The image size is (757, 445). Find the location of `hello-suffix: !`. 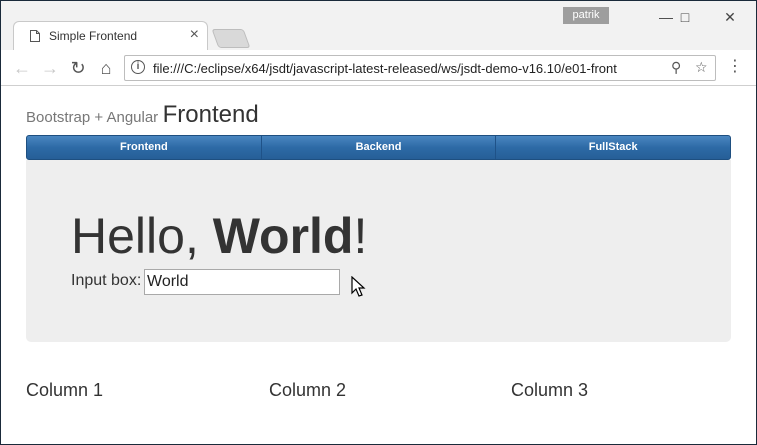

hello-suffix: ! is located at coordinates (360, 236).